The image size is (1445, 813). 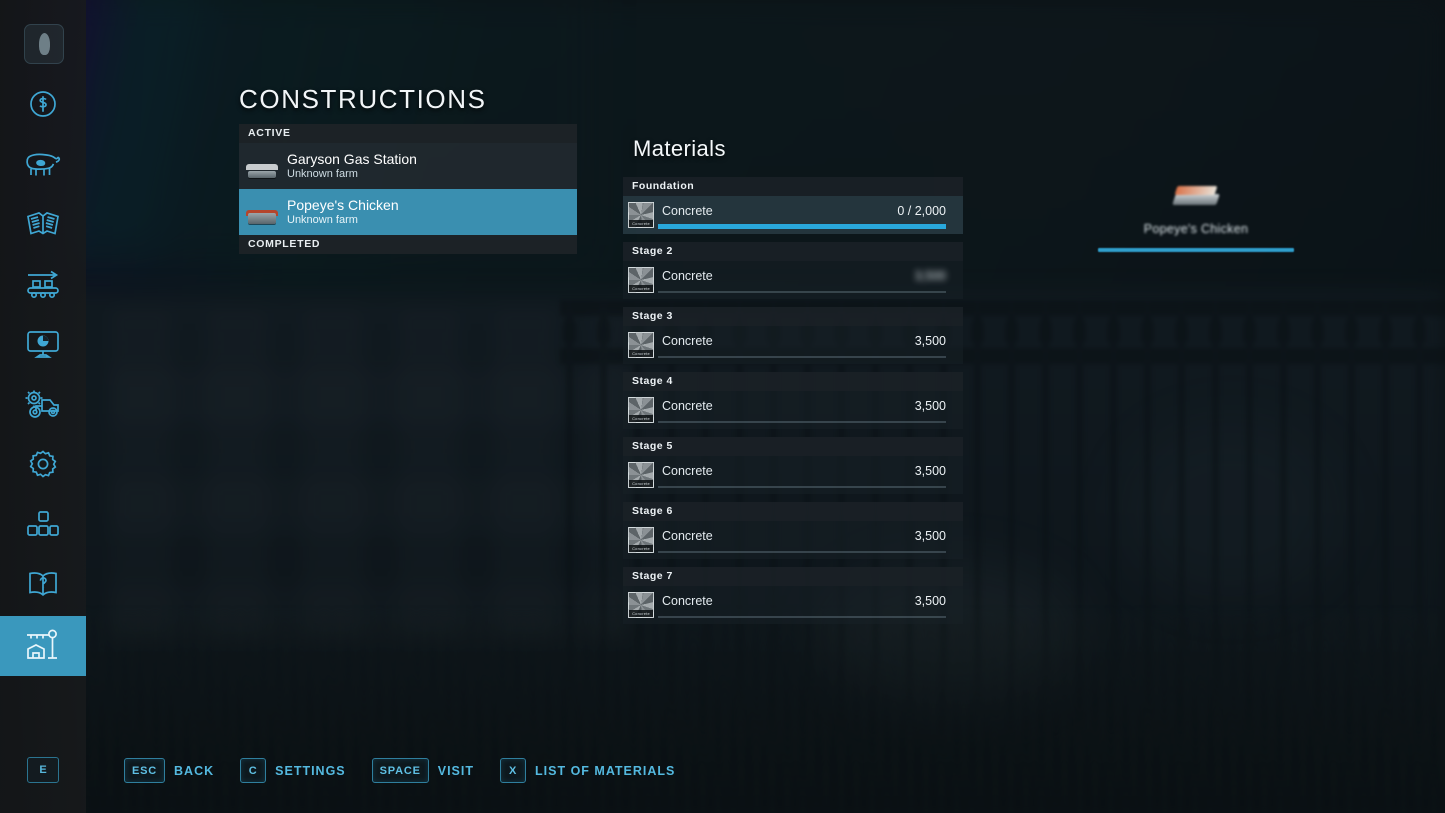 What do you see at coordinates (793, 576) in the screenshot?
I see `stage-header: Stage 7` at bounding box center [793, 576].